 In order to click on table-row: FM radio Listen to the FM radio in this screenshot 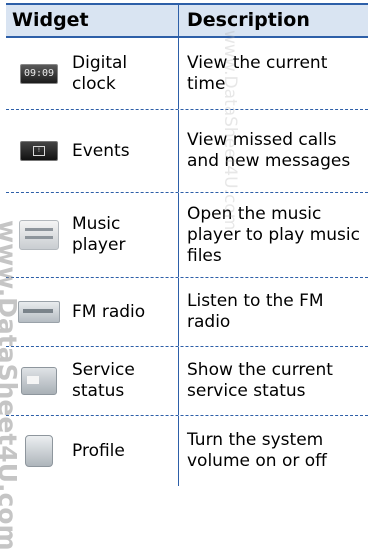, I will do `click(187, 312)`.